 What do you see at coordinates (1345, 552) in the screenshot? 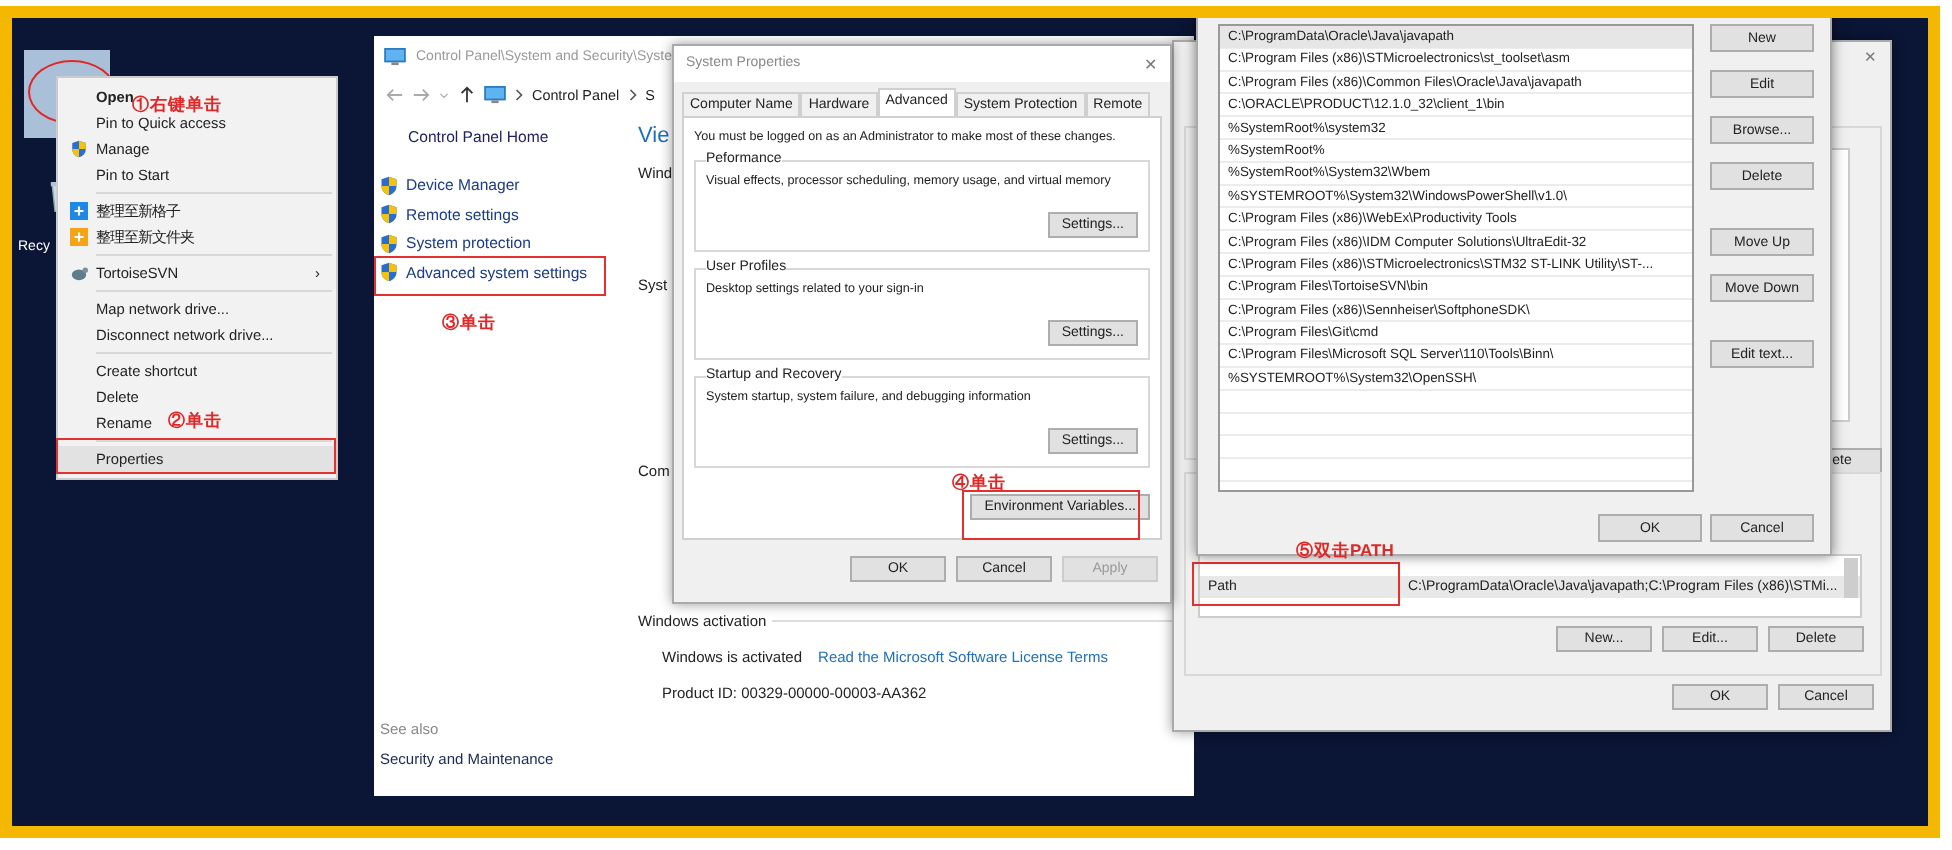
I see `annotation-label: ⑤双击PATH` at bounding box center [1345, 552].